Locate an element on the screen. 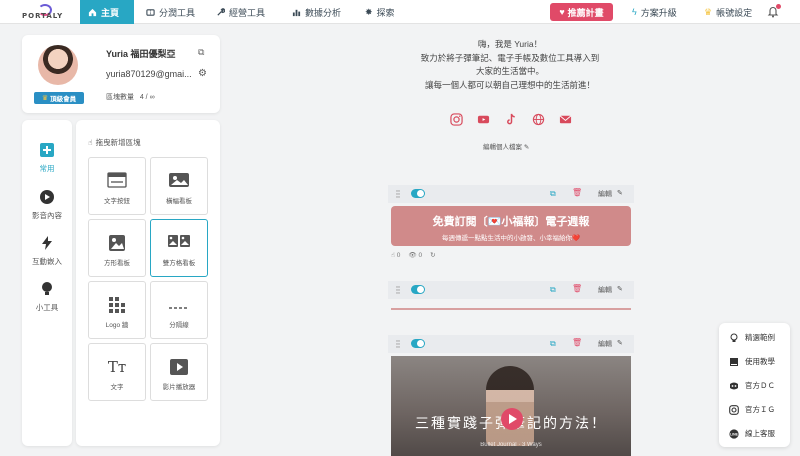 The width and height of the screenshot is (800, 456). edit-profile-link: 編輯個人檔案 ✎ is located at coordinates (506, 146).